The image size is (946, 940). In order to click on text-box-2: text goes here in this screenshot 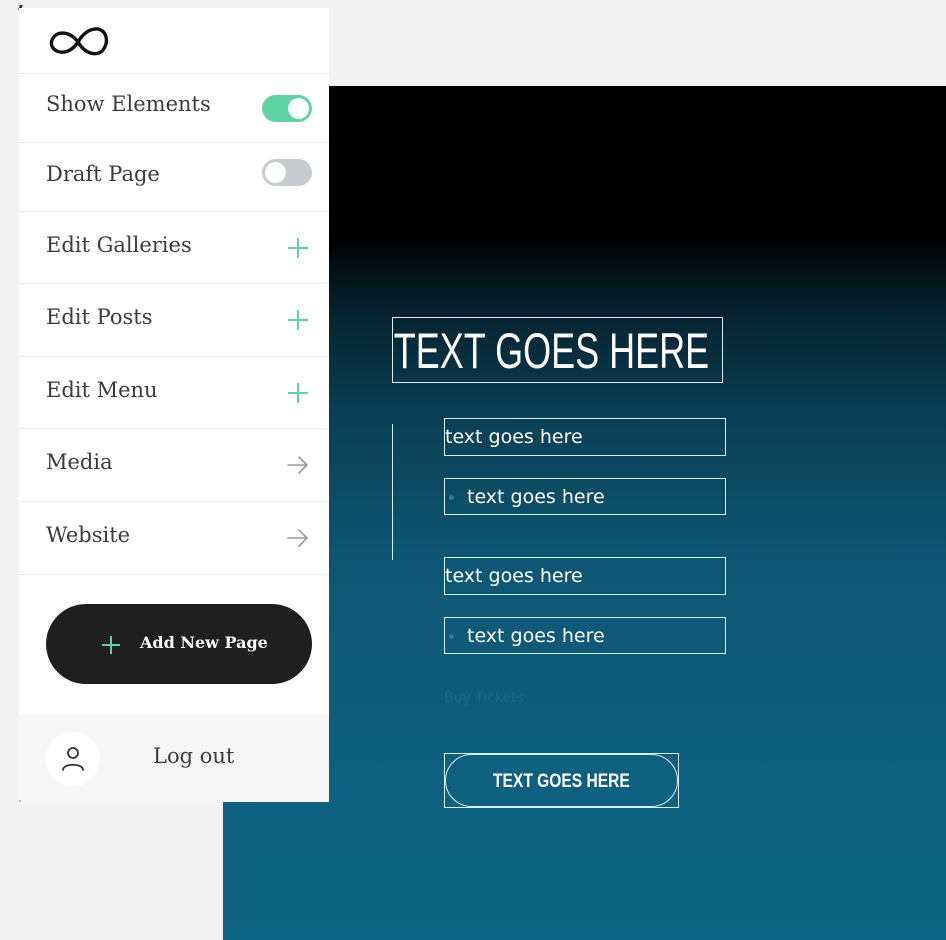, I will do `click(585, 496)`.